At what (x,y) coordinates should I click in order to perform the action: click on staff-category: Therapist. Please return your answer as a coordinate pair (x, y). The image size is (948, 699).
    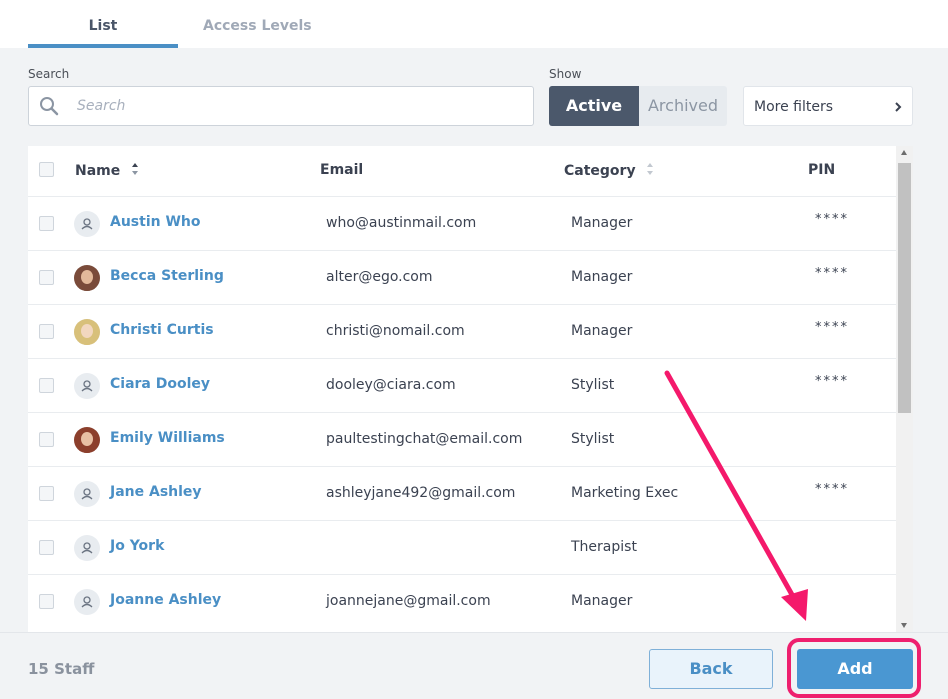
    Looking at the image, I should click on (604, 547).